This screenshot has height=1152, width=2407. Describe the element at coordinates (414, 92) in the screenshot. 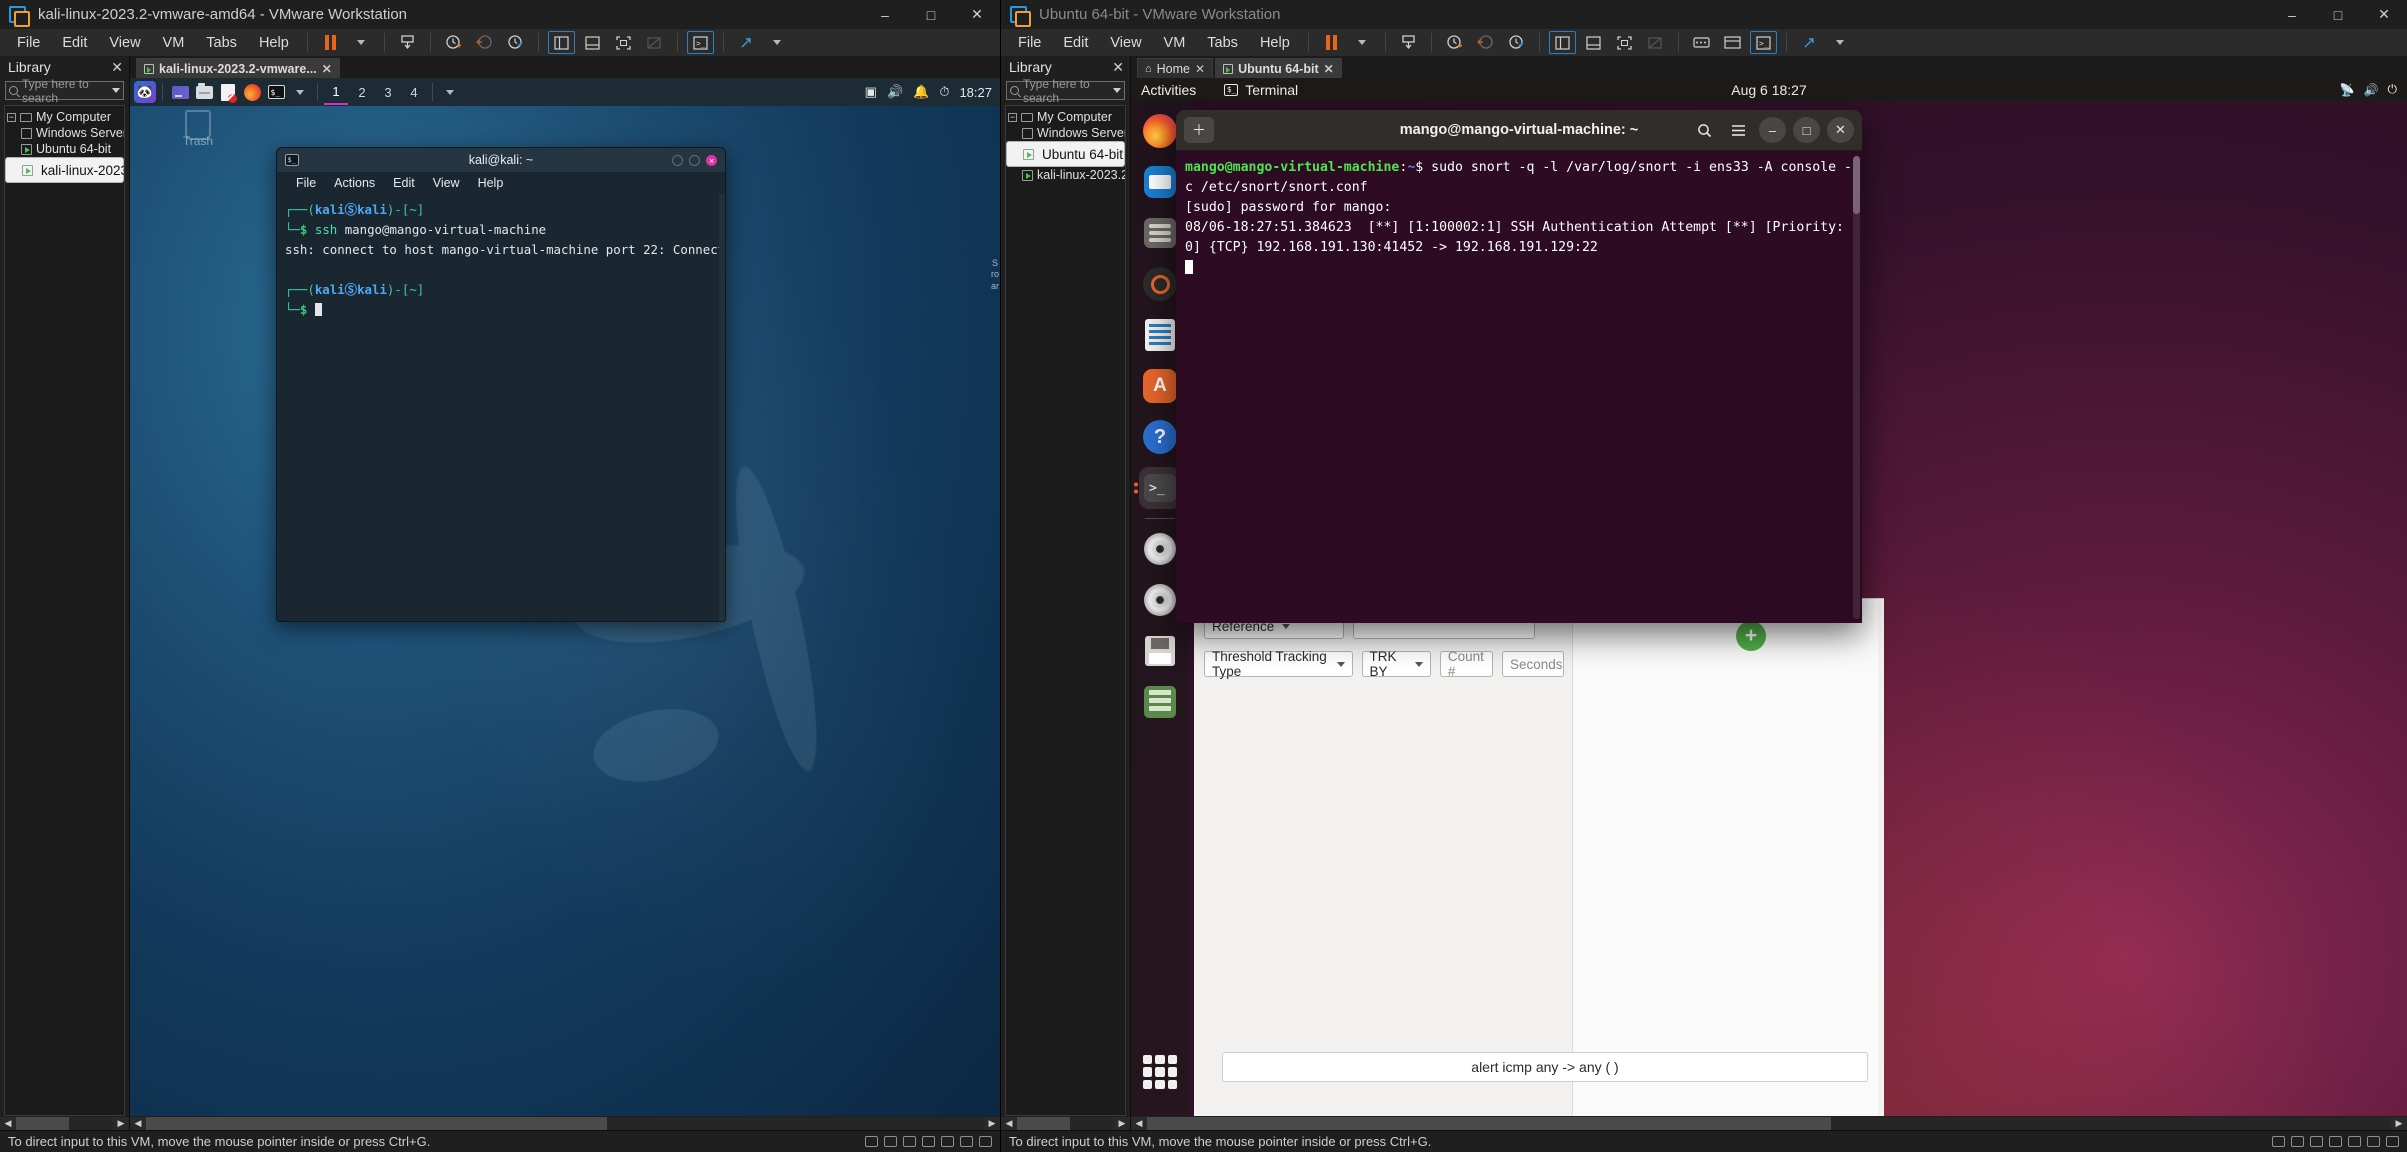

I see `workspace-4: 4` at that location.